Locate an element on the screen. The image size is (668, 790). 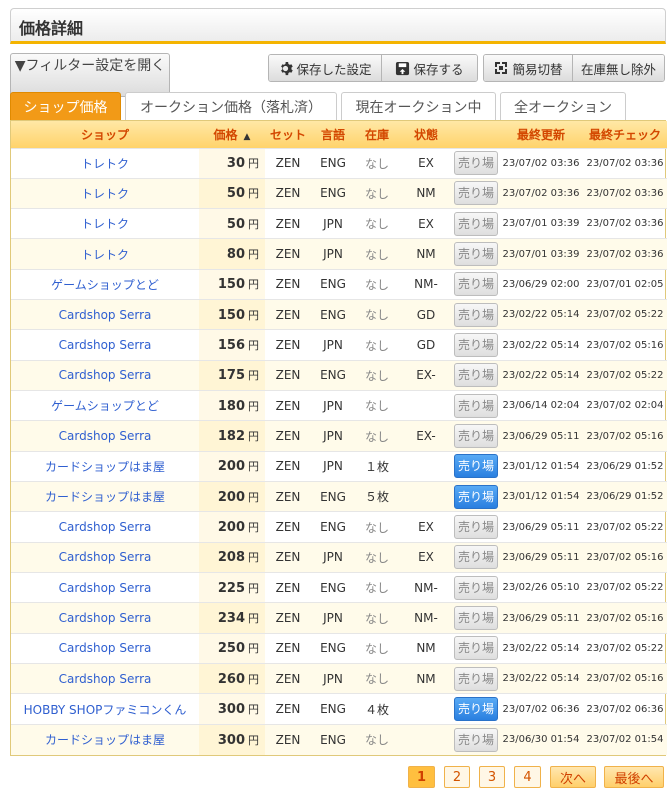
shop-cell: トレトク is located at coordinates (105, 163).